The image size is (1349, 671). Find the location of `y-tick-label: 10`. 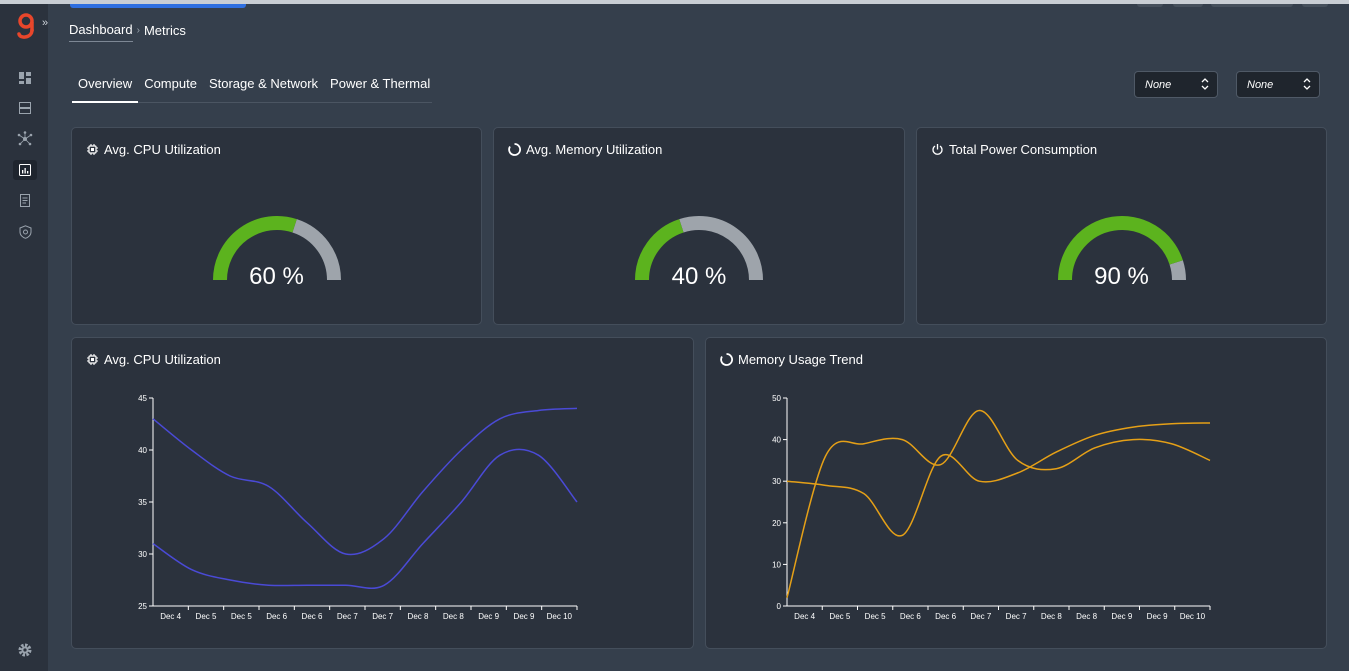

y-tick-label: 10 is located at coordinates (776, 564).